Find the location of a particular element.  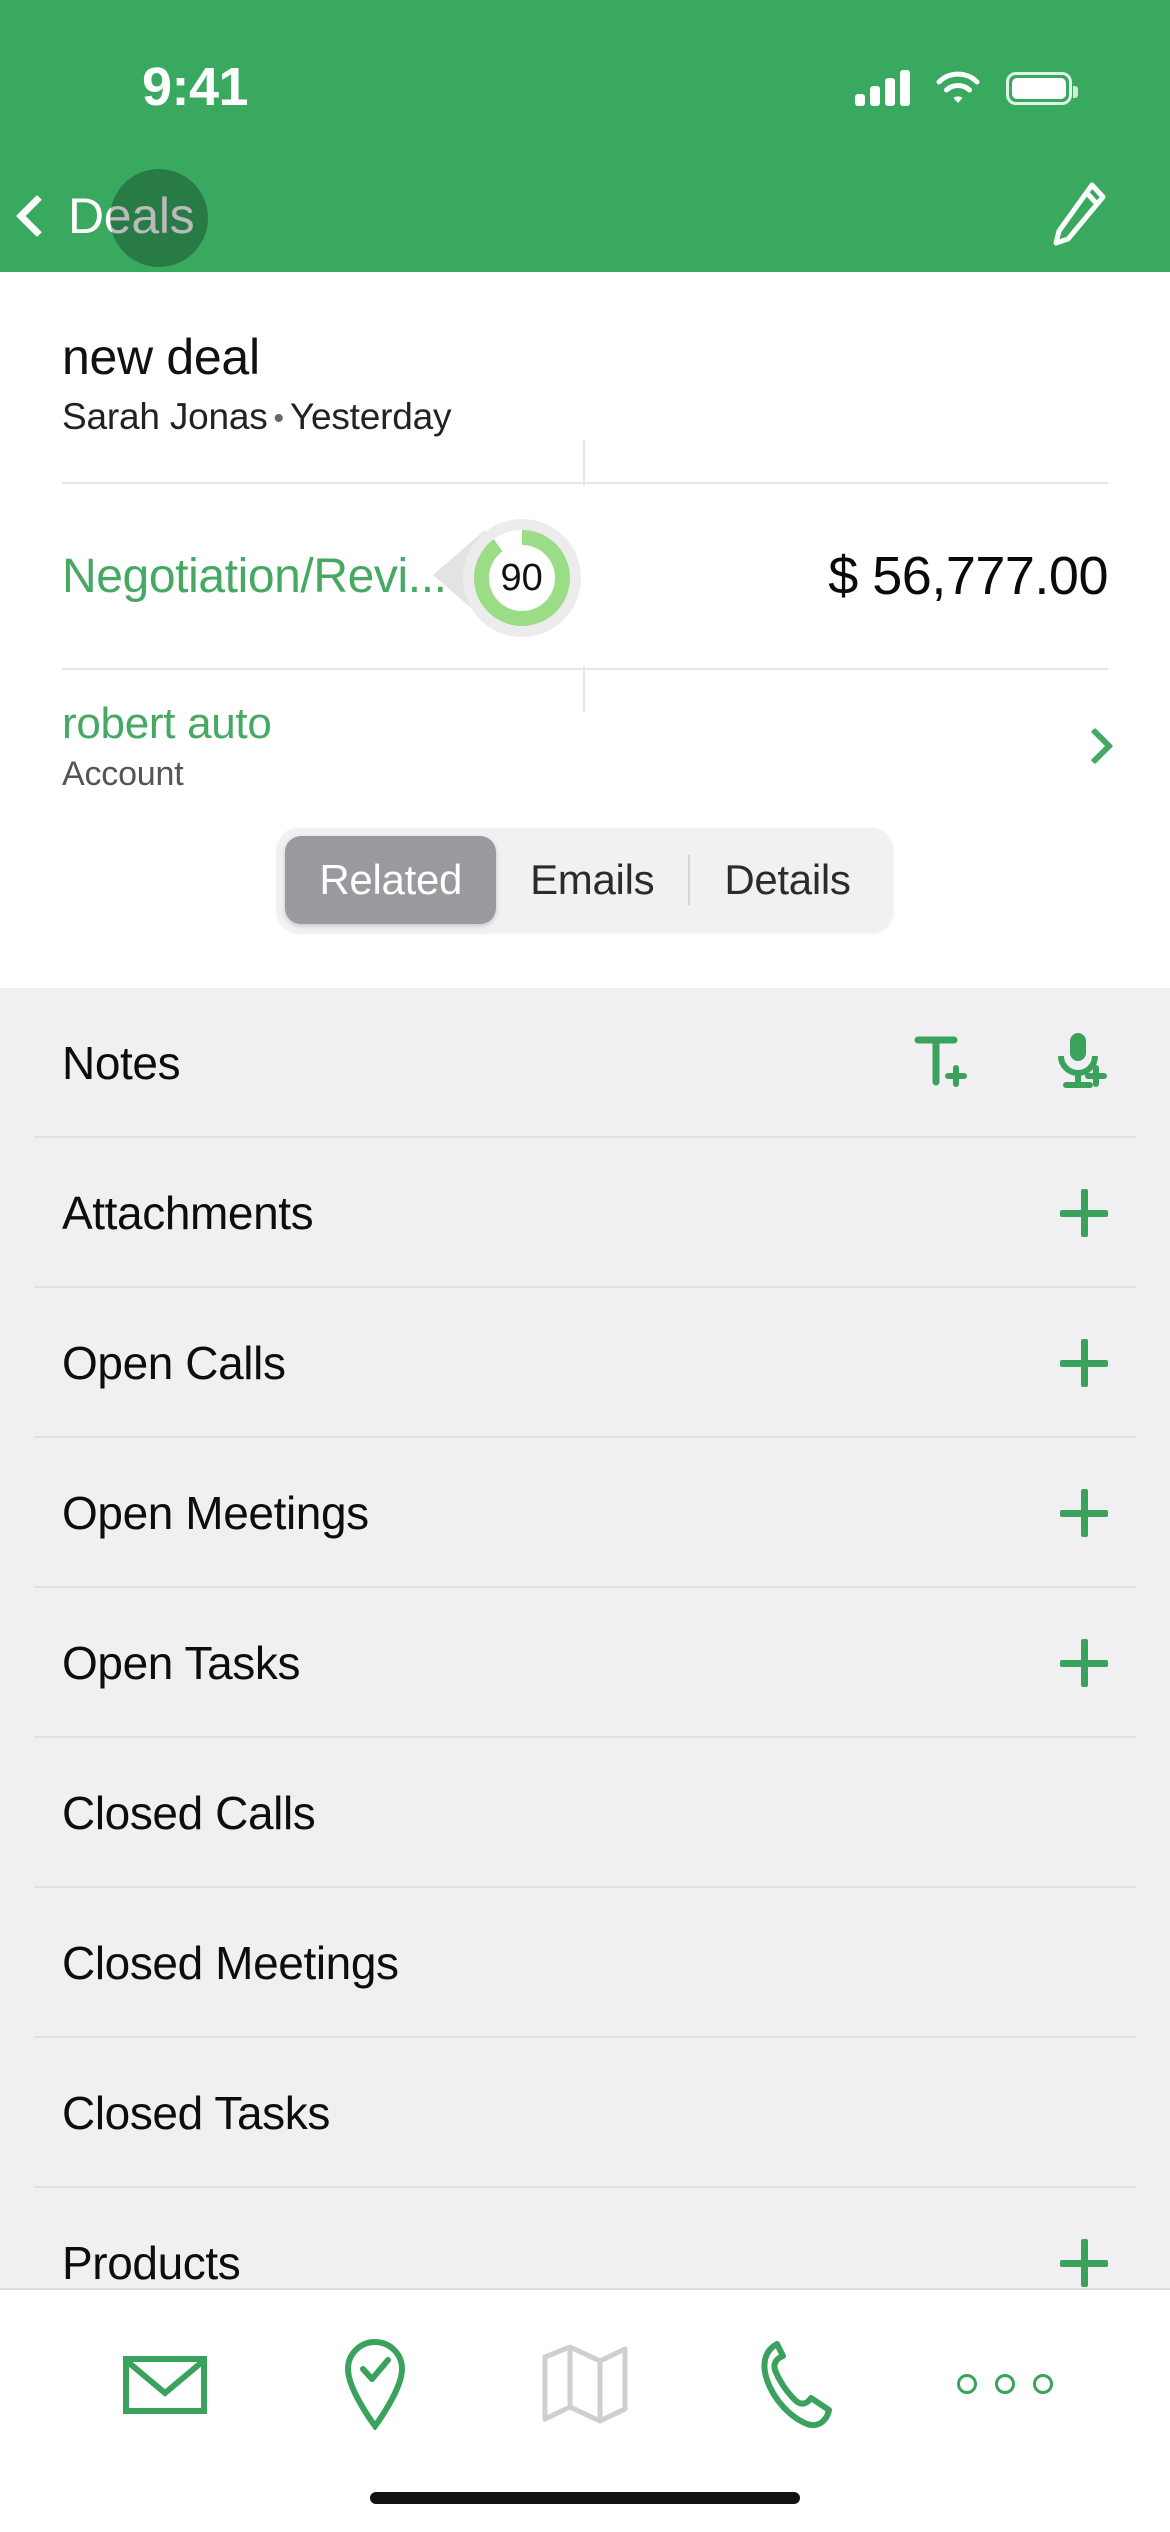

list-item-attachments: Attachments is located at coordinates (585, 1213).